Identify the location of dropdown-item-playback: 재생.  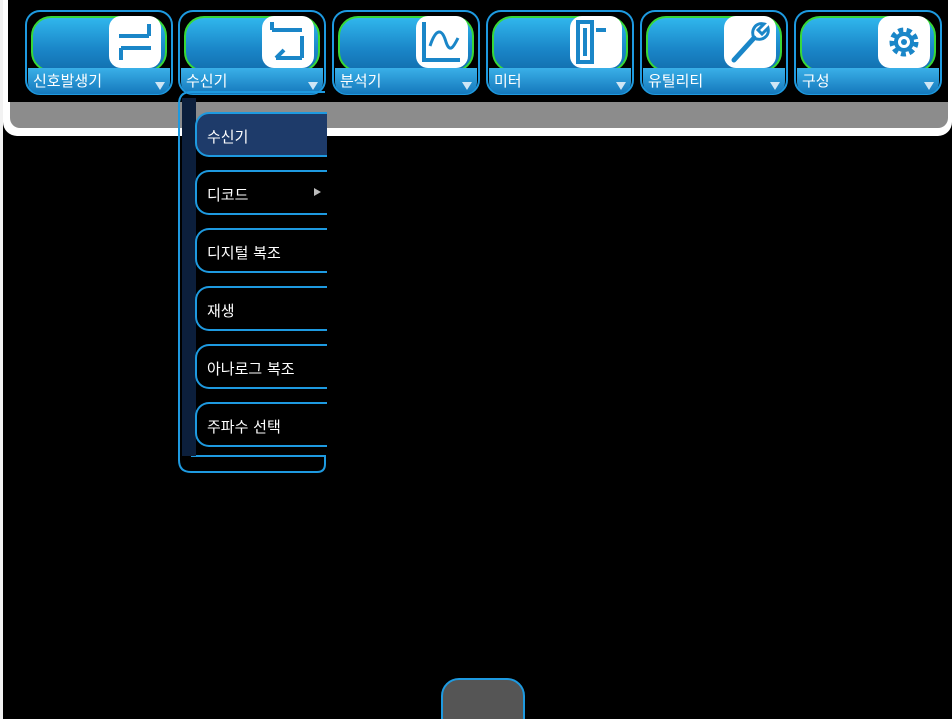
(261, 308).